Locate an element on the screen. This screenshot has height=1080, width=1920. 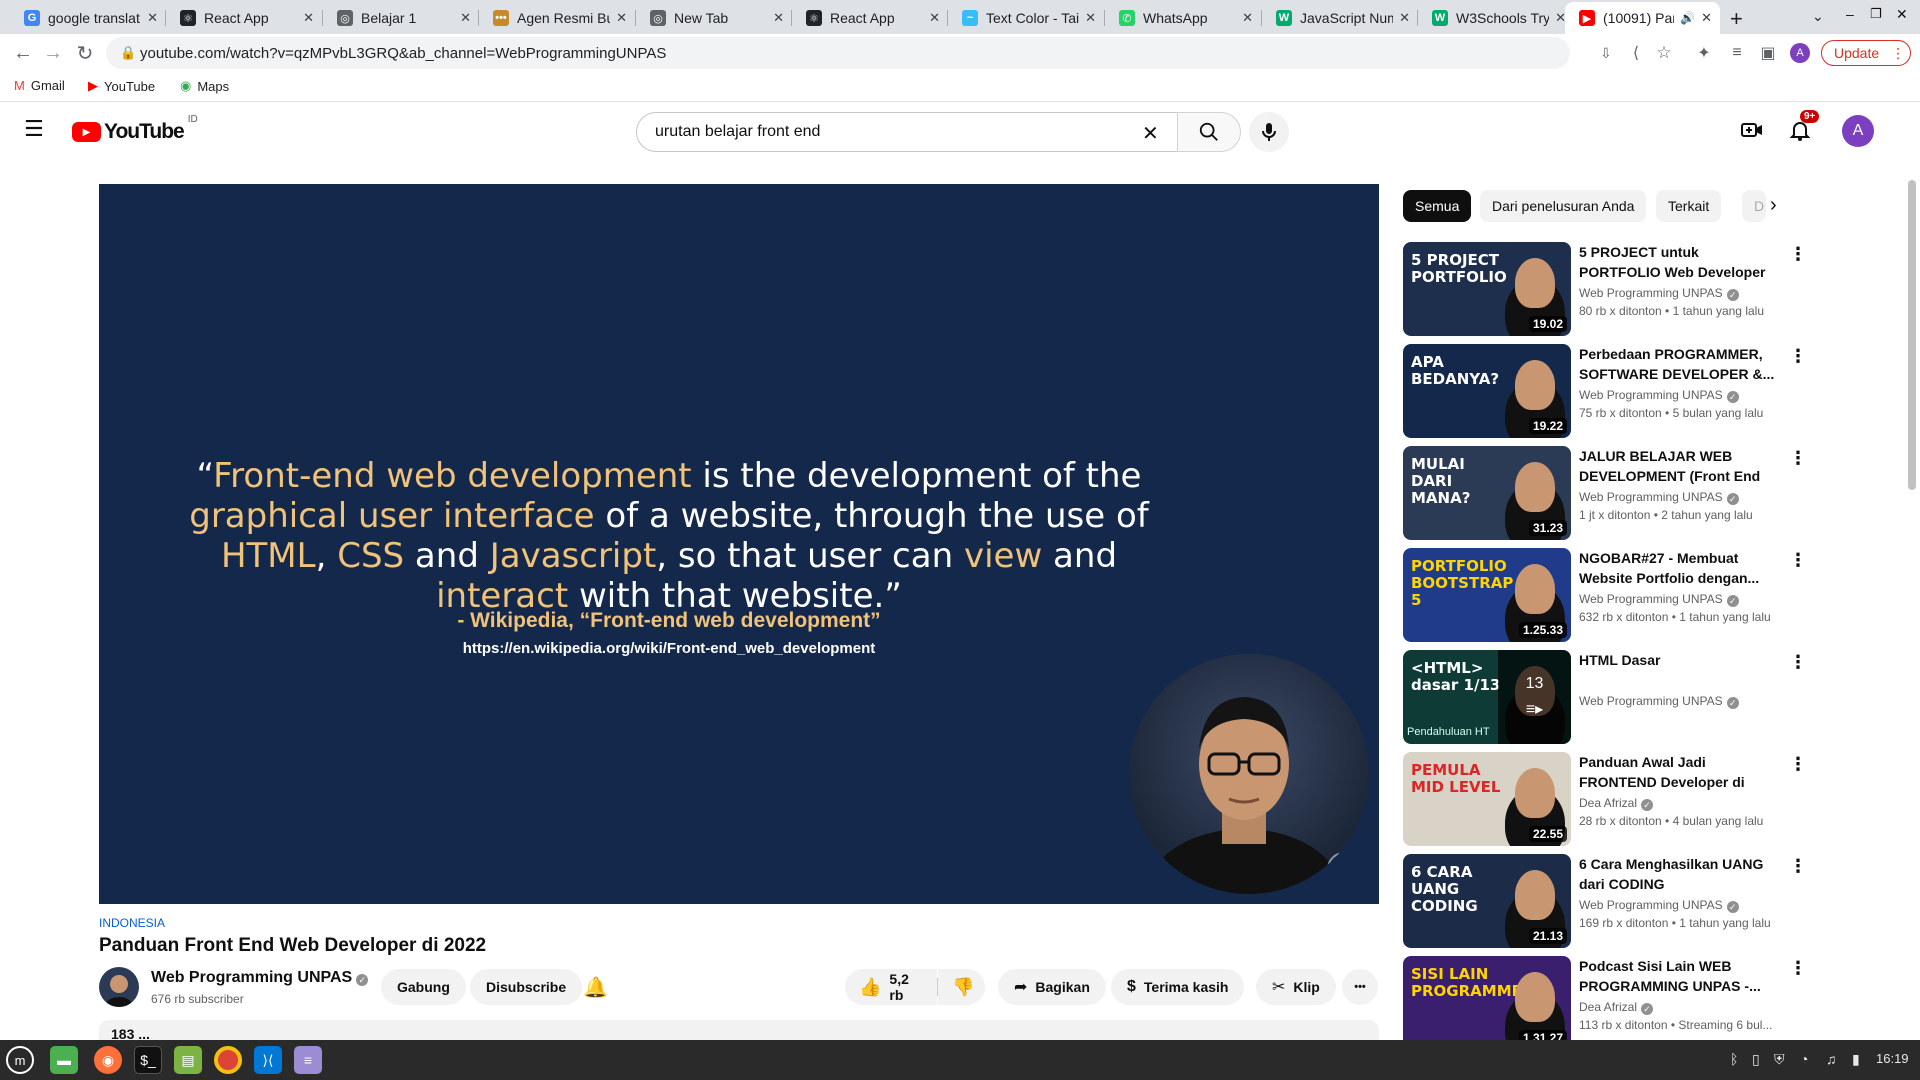
video-thumbnail: PEMULA MID LEVEL 22.55 is located at coordinates (1487, 799).